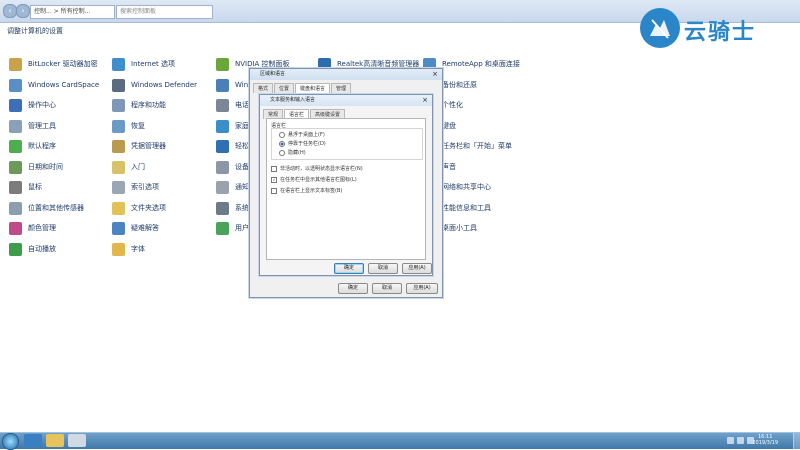 The width and height of the screenshot is (800, 450). I want to click on text-services-cancel-button: 取消, so click(383, 268).